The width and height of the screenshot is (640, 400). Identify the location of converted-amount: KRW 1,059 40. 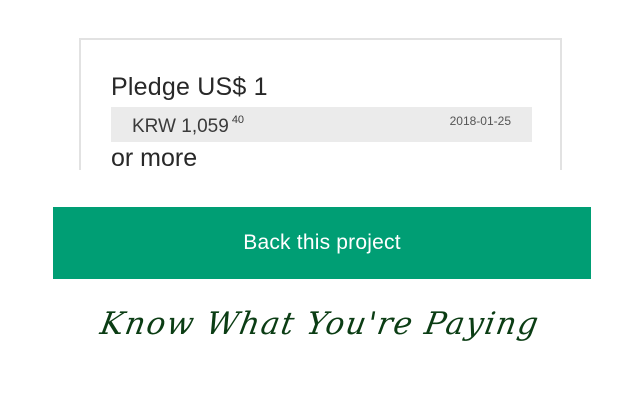
(188, 126).